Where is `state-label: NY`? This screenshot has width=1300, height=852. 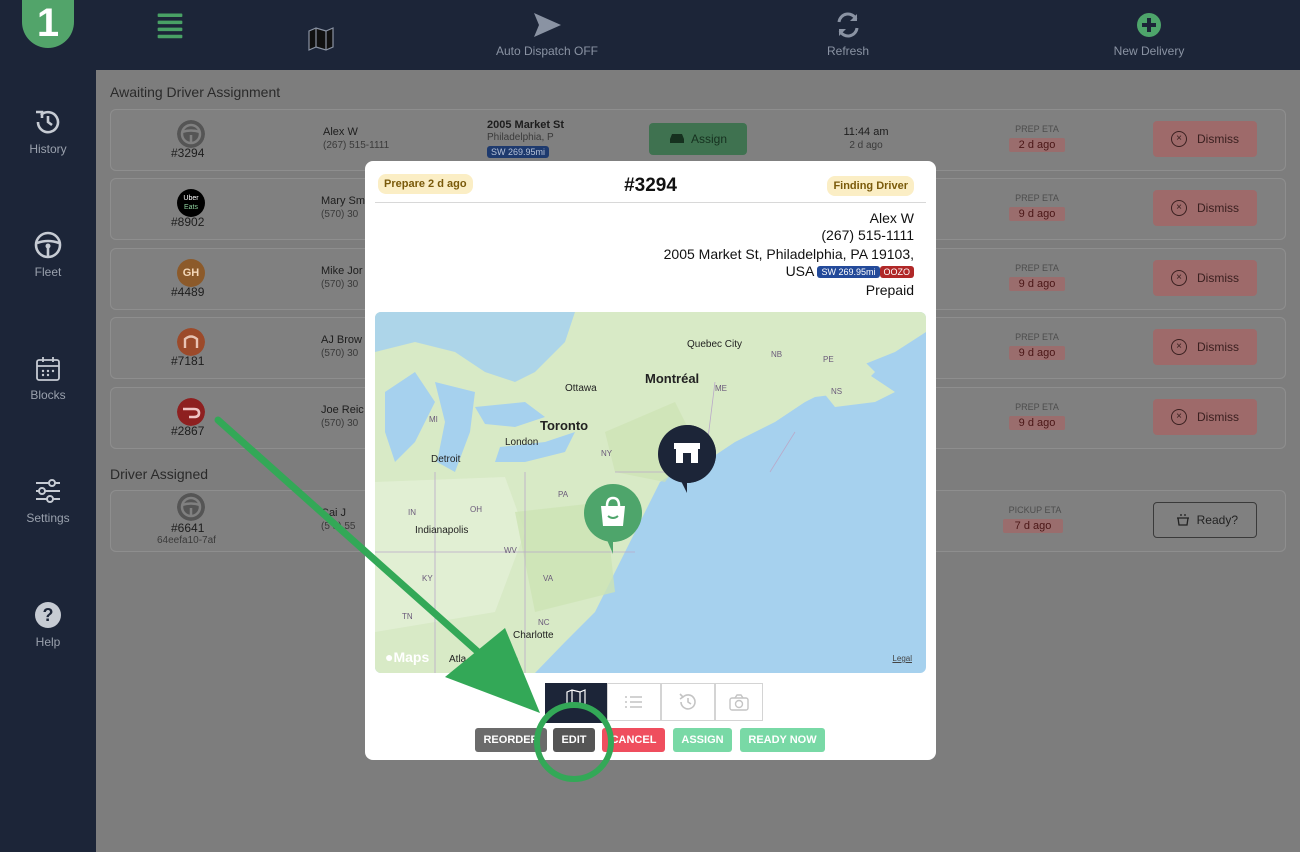
state-label: NY is located at coordinates (607, 453).